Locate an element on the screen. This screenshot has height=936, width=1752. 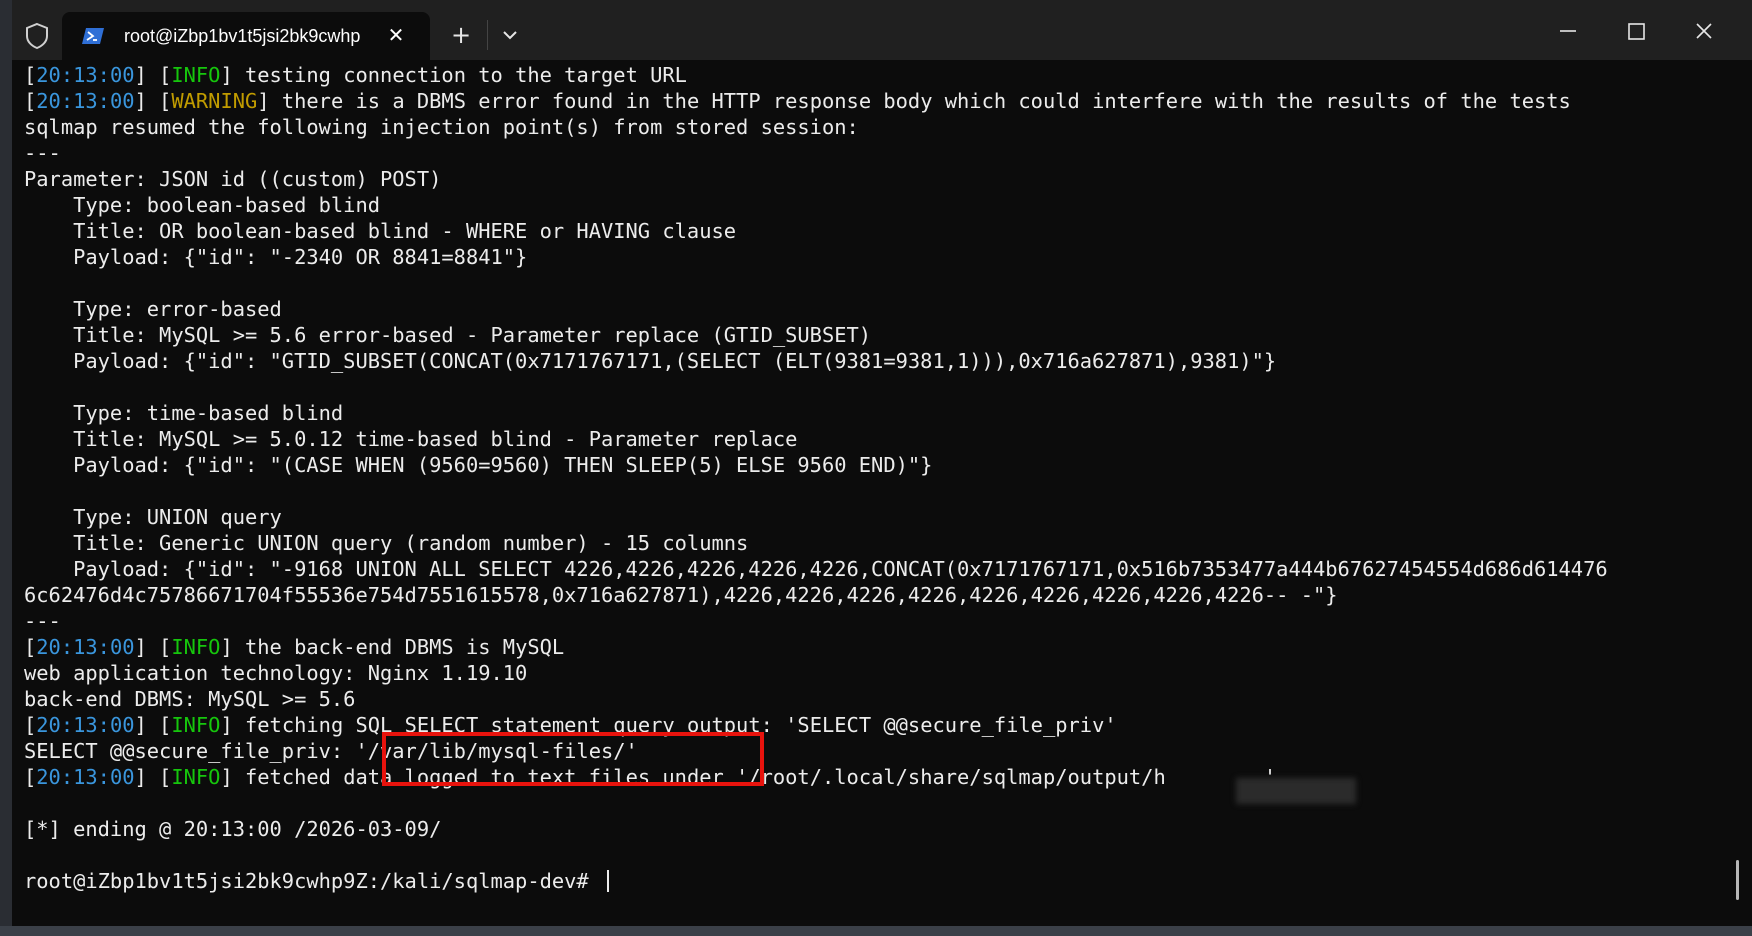
scrollbar-thumb is located at coordinates (1737, 880).